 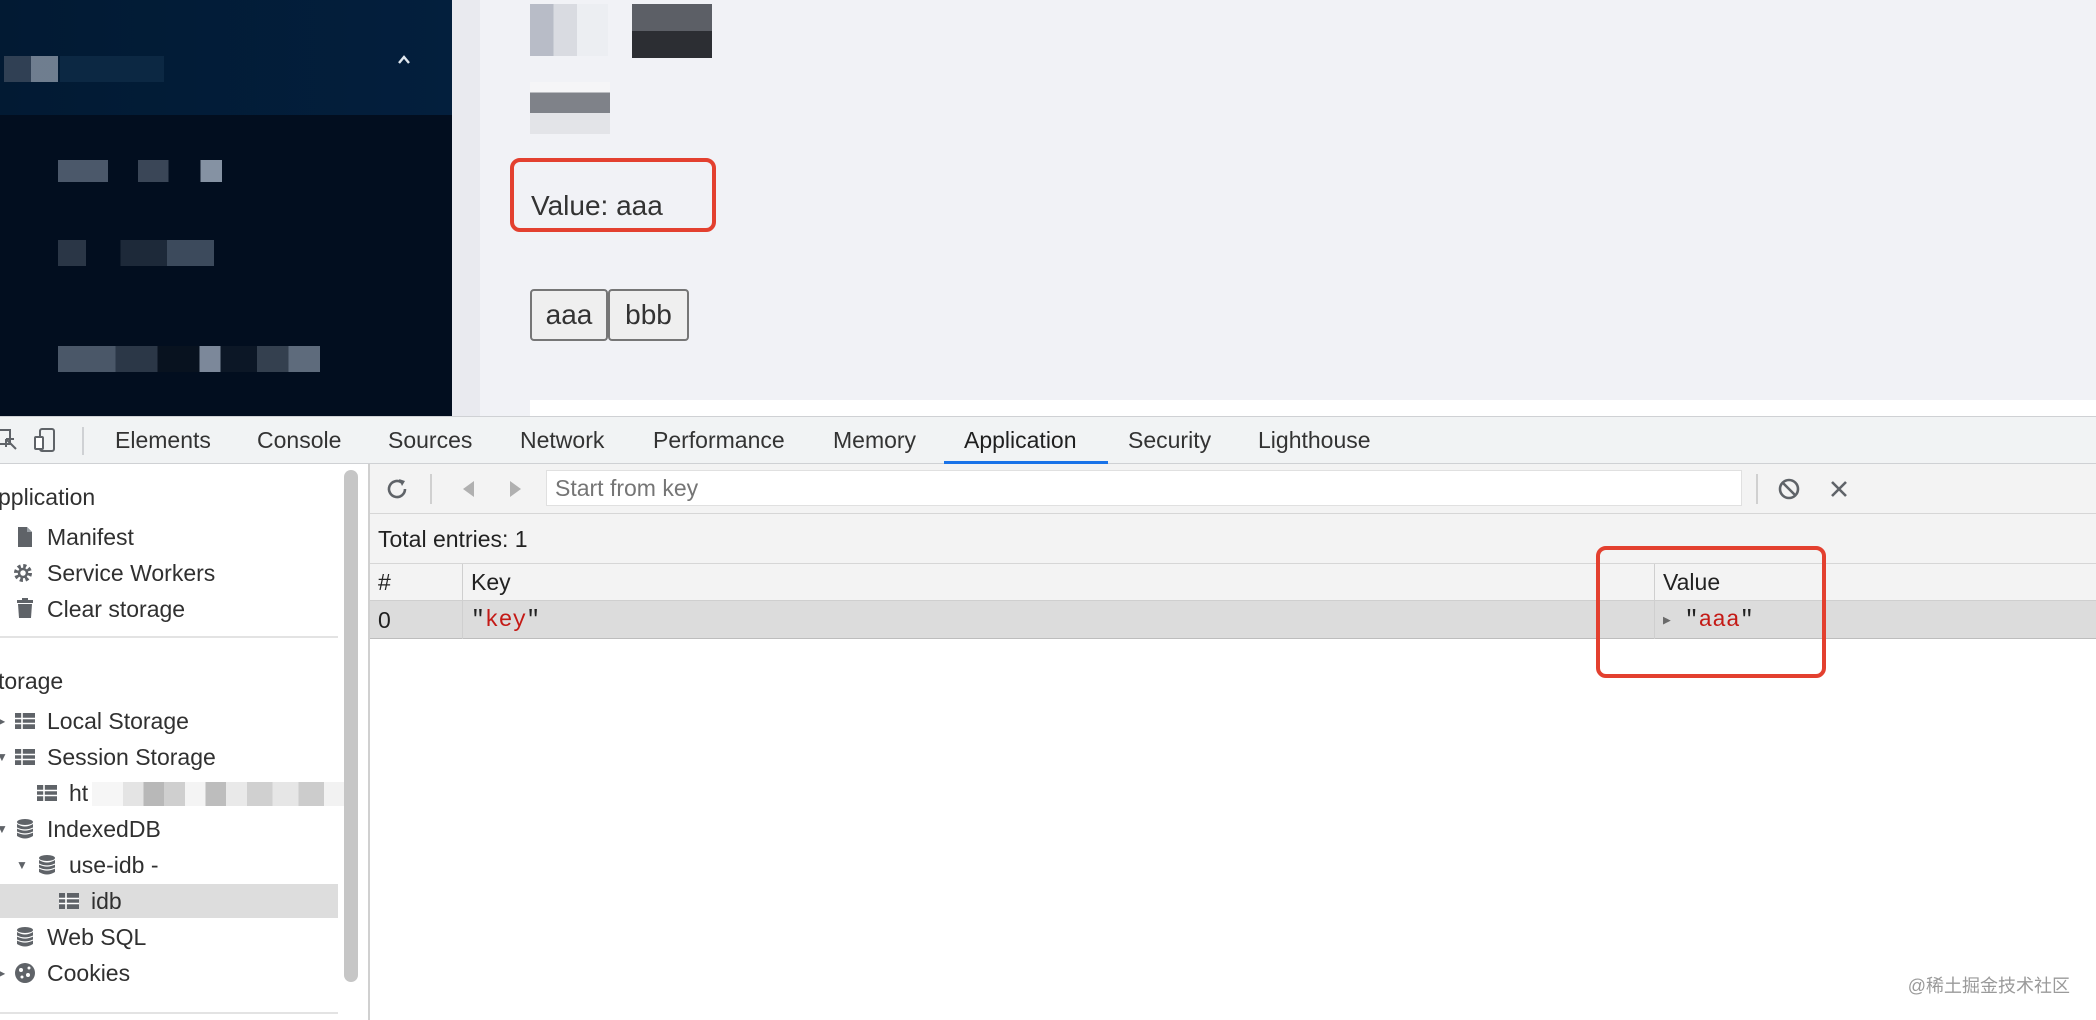 I want to click on device-toolbar-icon, so click(x=45, y=440).